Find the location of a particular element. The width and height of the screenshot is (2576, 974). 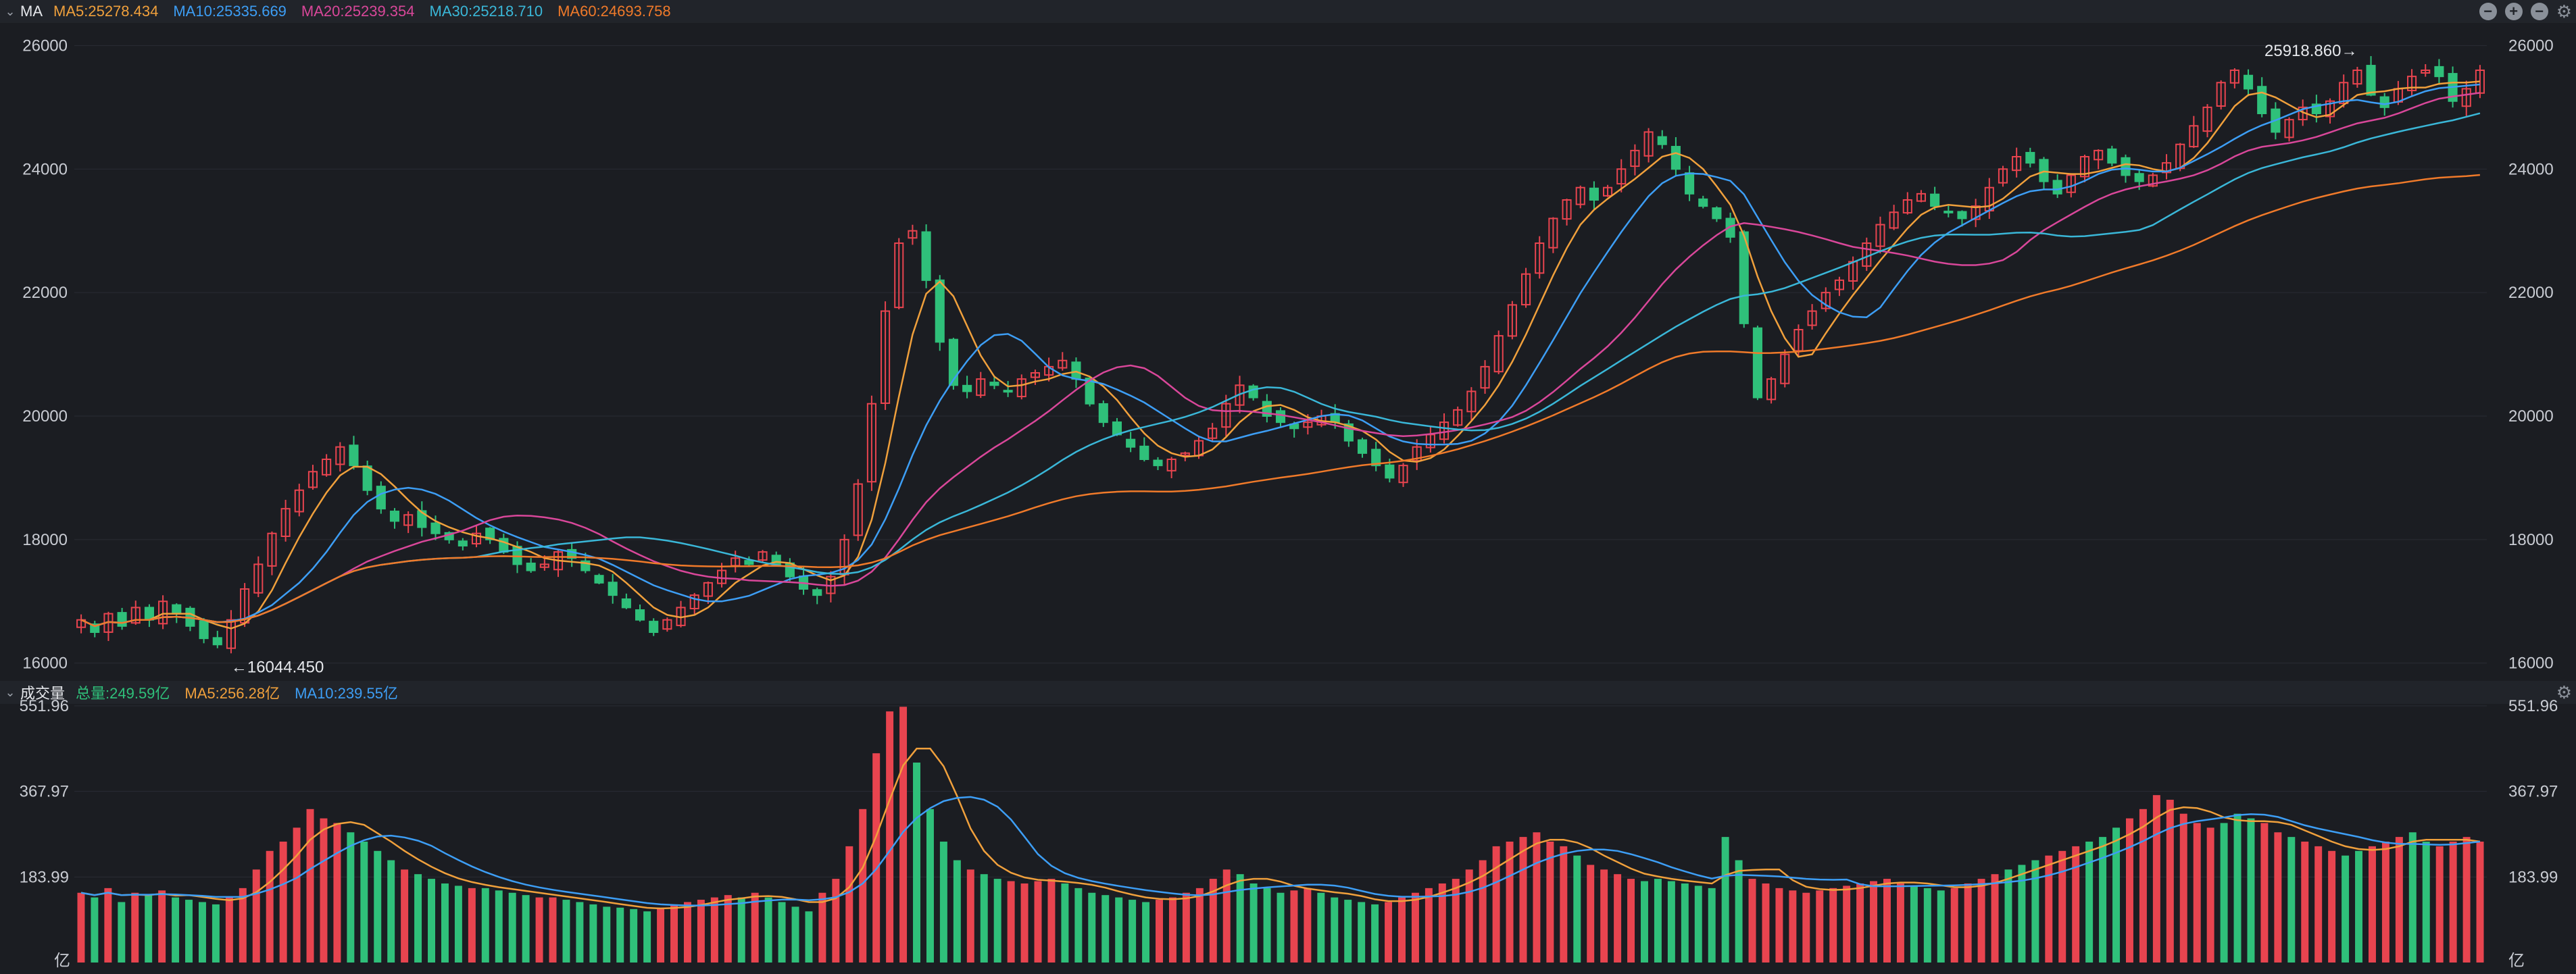

volume-tick-left: 367.97 is located at coordinates (45, 792).